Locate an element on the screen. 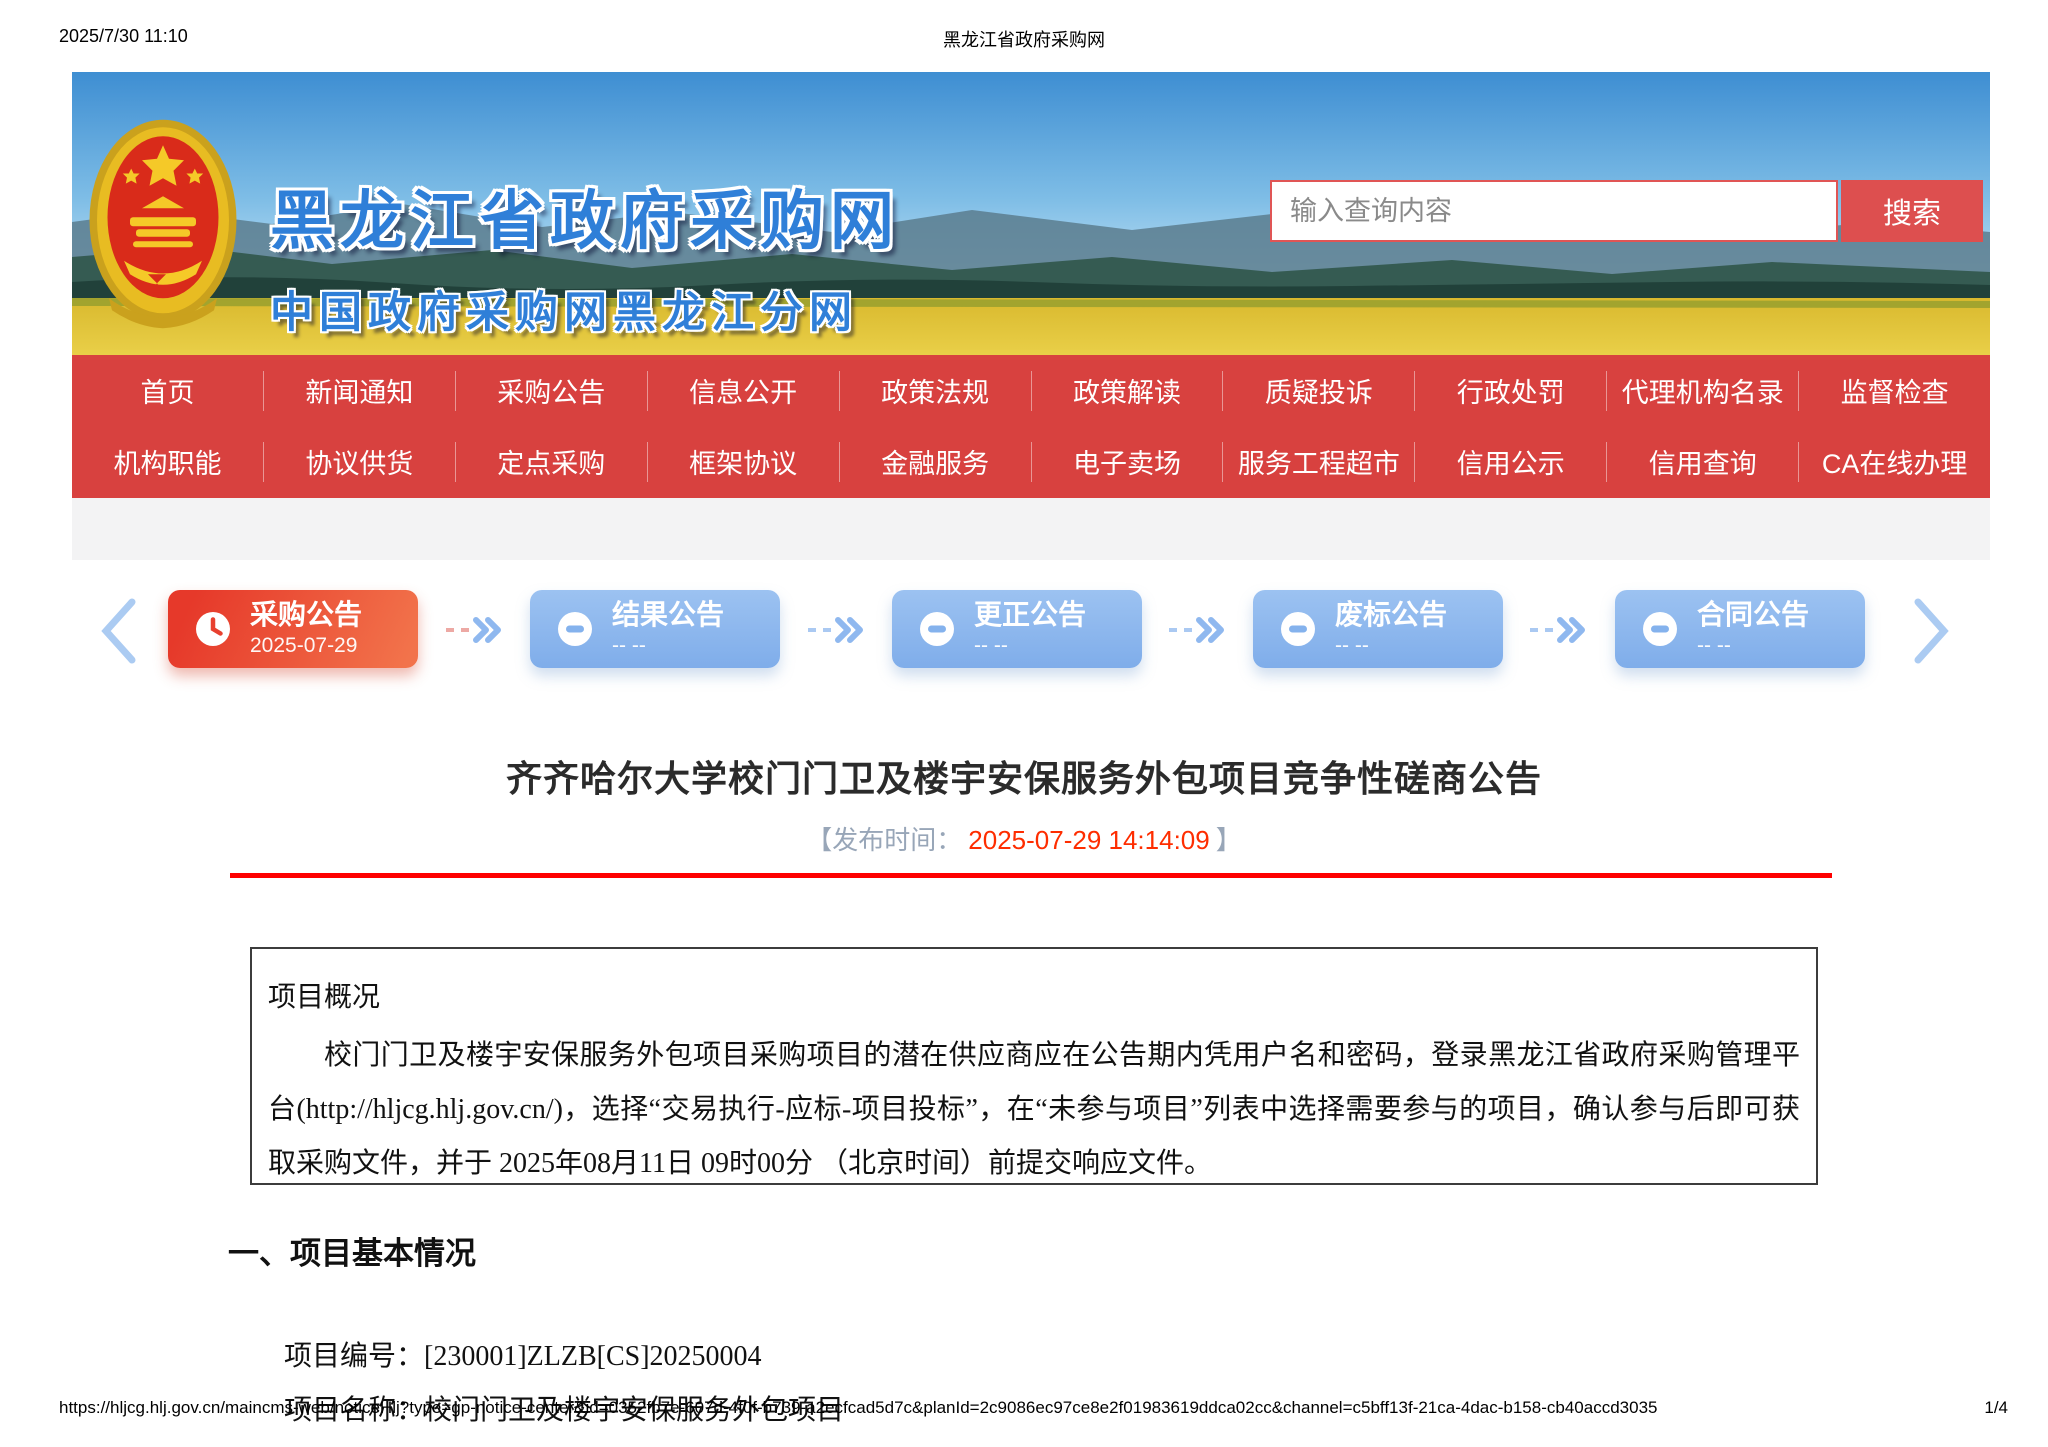 The width and height of the screenshot is (2048, 1447). publish-time-prefix: 【发布时间： is located at coordinates (884, 840).